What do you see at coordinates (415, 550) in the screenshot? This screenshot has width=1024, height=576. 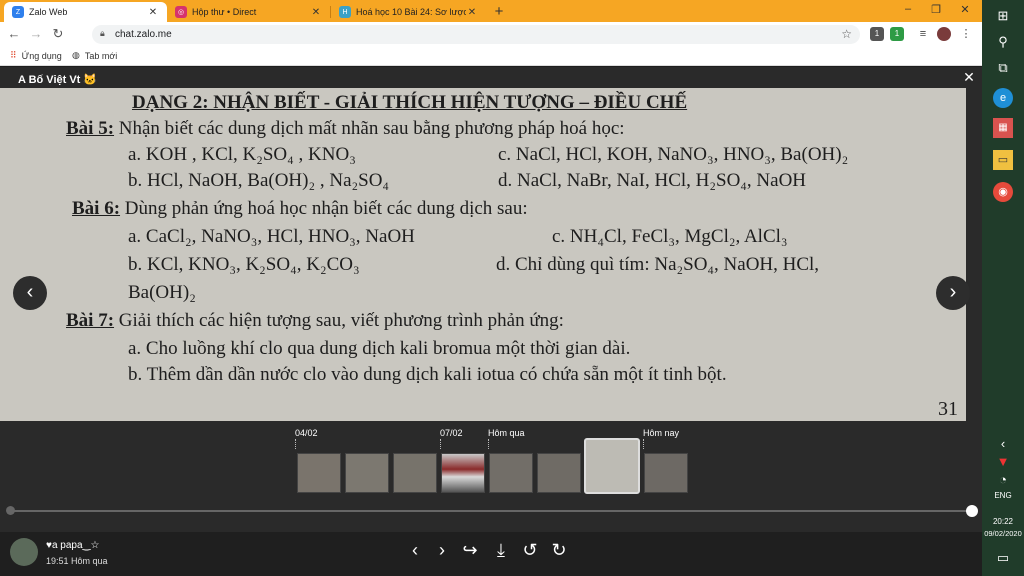 I see `chevron-left-icon: ‹` at bounding box center [415, 550].